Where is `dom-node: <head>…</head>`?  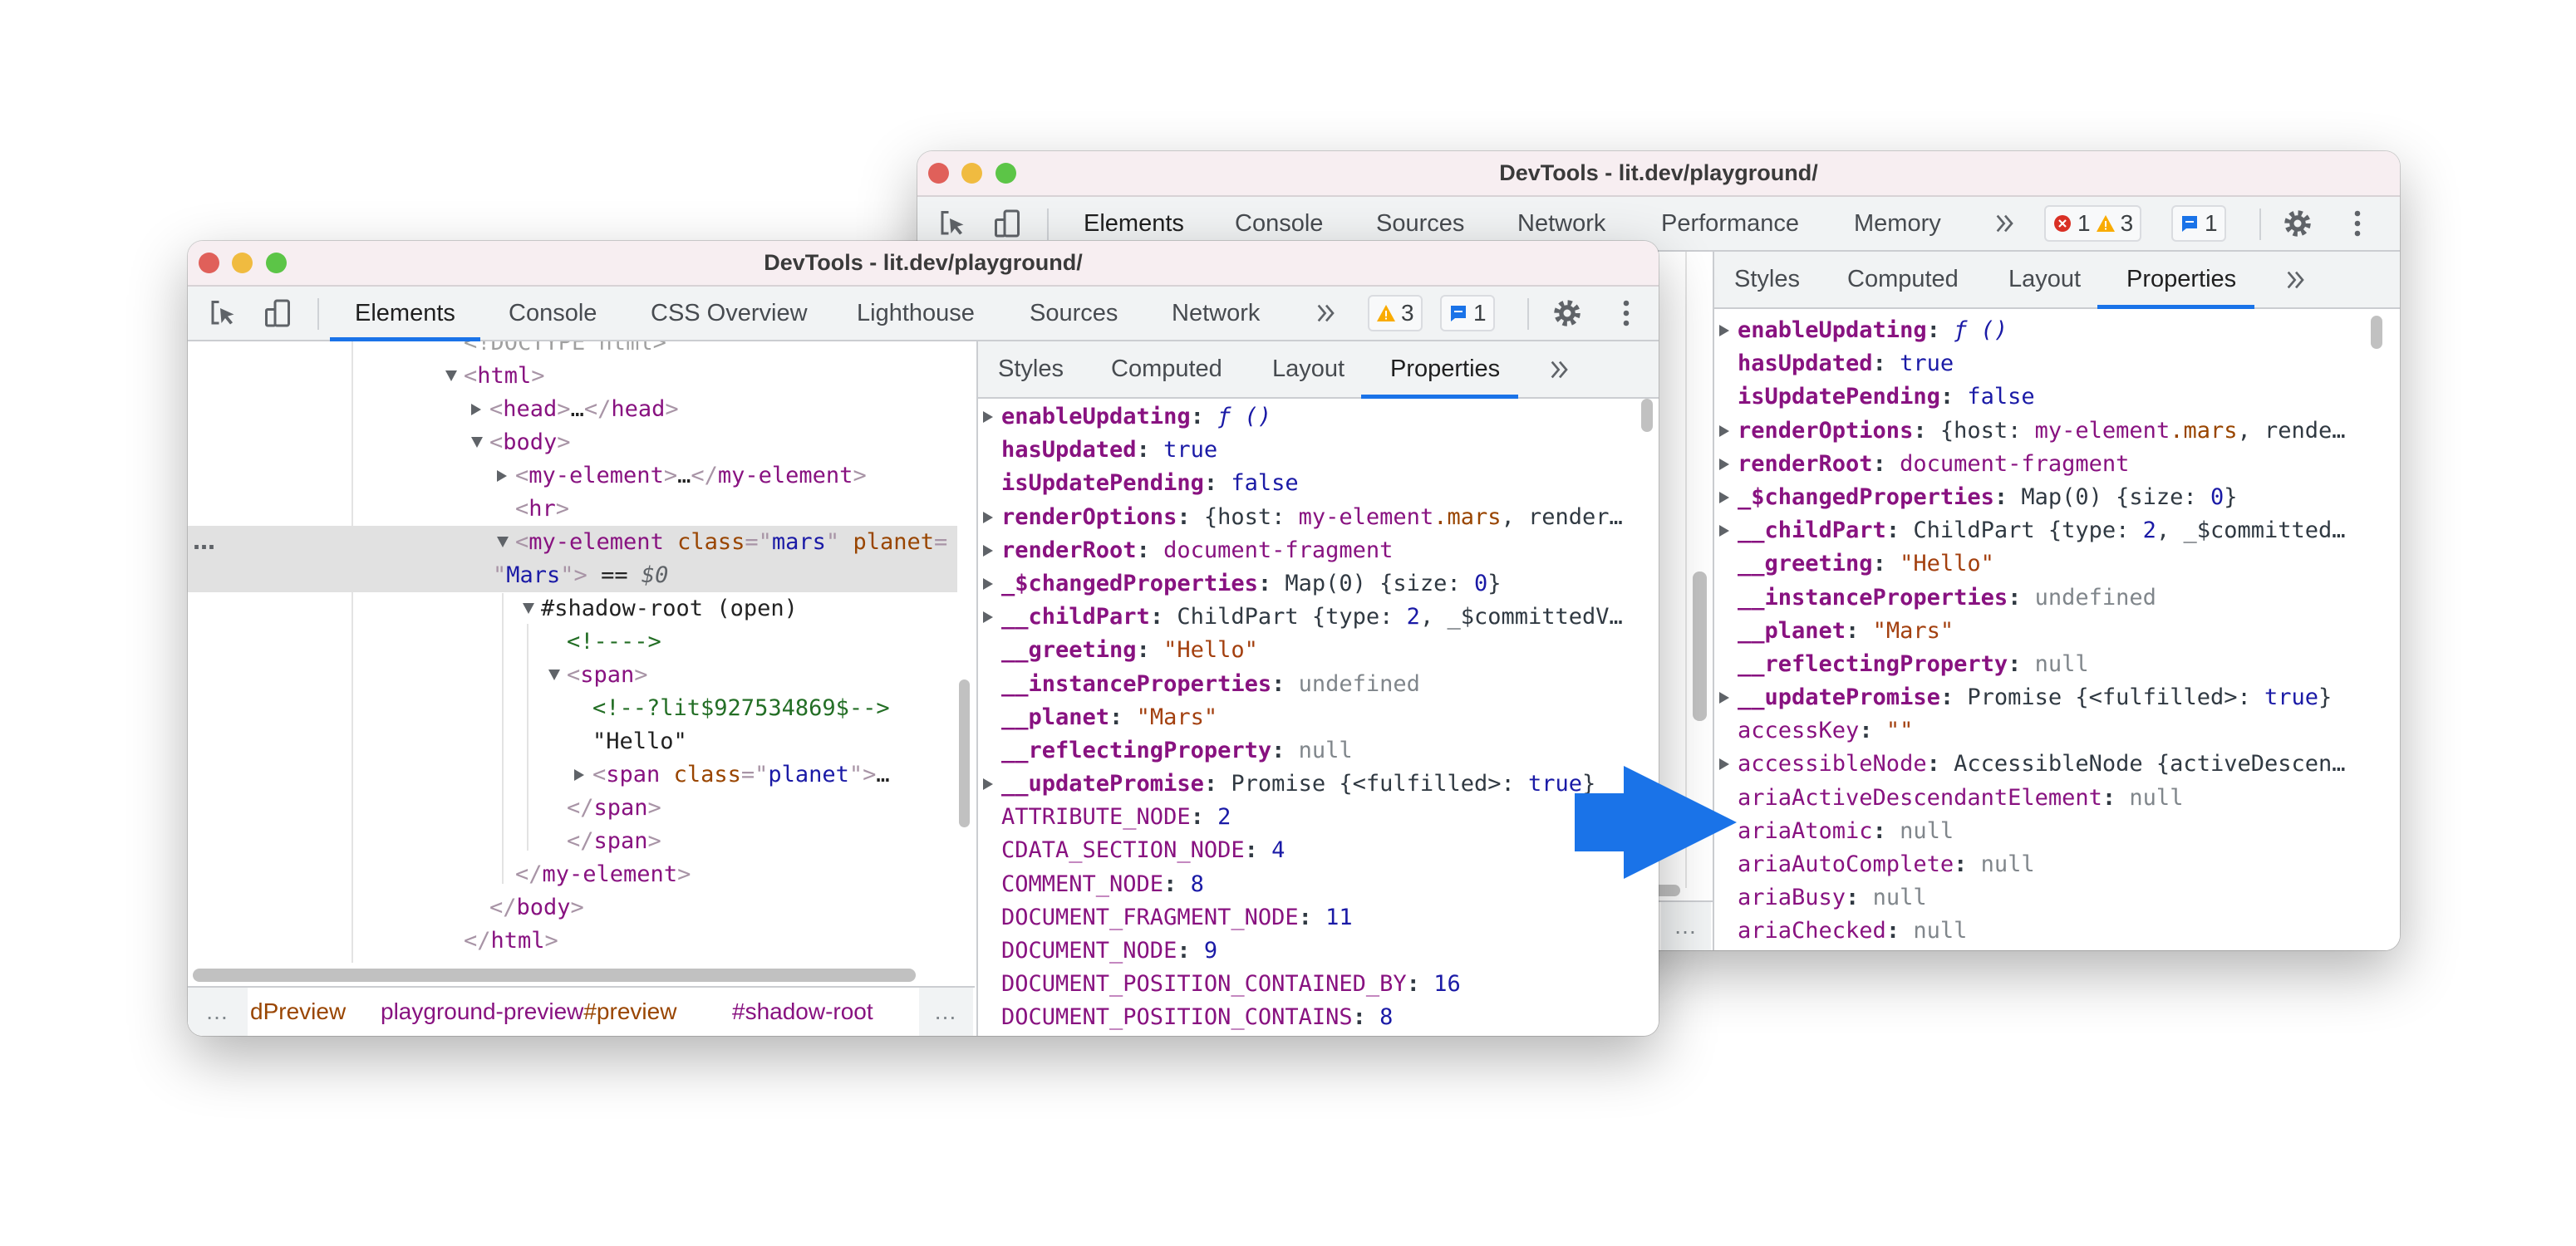
dom-node: <head>…</head> is located at coordinates (572, 409).